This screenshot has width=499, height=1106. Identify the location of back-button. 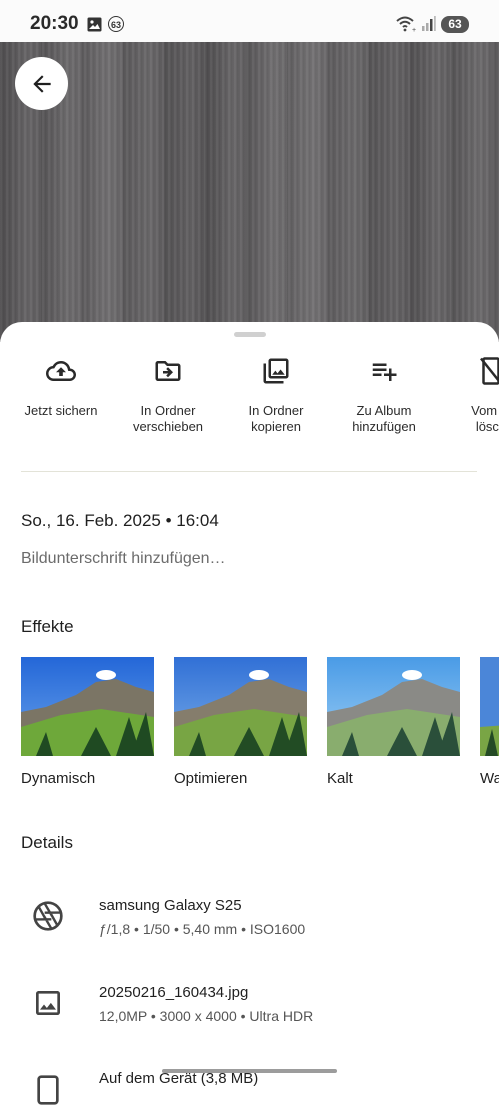
(41, 83).